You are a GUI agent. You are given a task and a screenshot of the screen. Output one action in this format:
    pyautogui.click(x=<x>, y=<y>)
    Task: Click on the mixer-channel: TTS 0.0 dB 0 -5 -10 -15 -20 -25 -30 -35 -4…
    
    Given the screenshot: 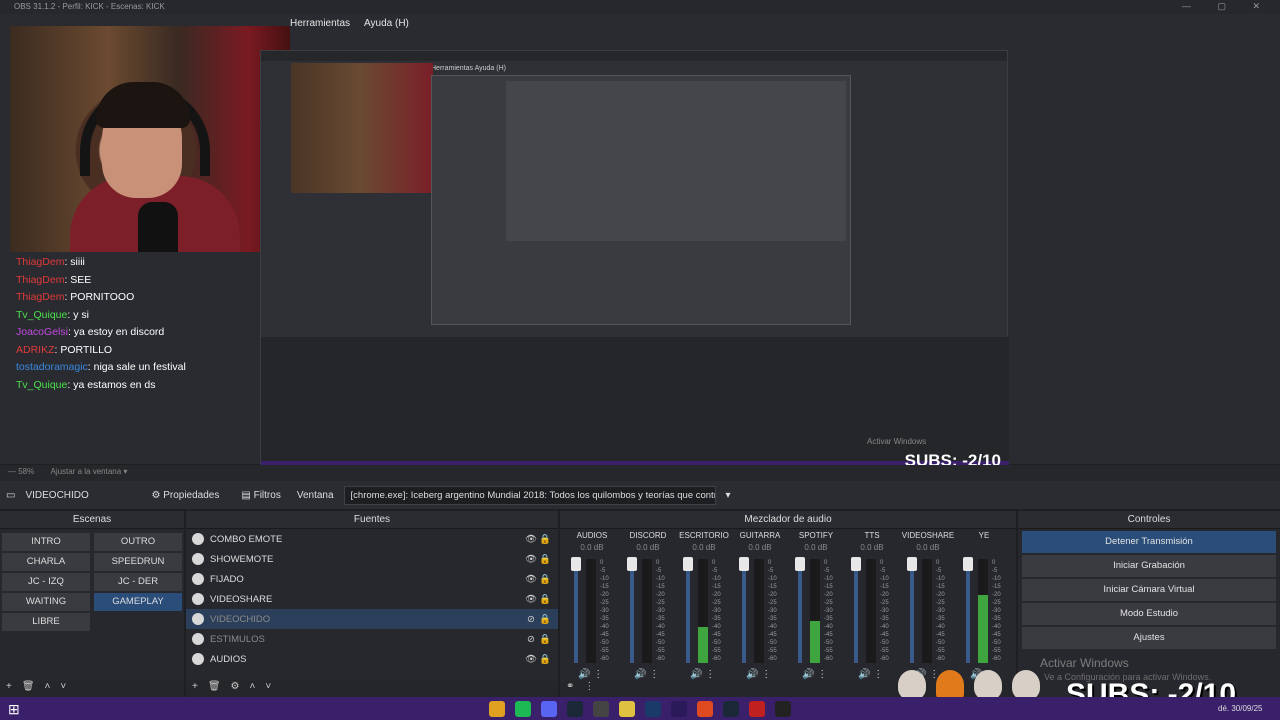 What is the action you would take?
    pyautogui.click(x=872, y=606)
    